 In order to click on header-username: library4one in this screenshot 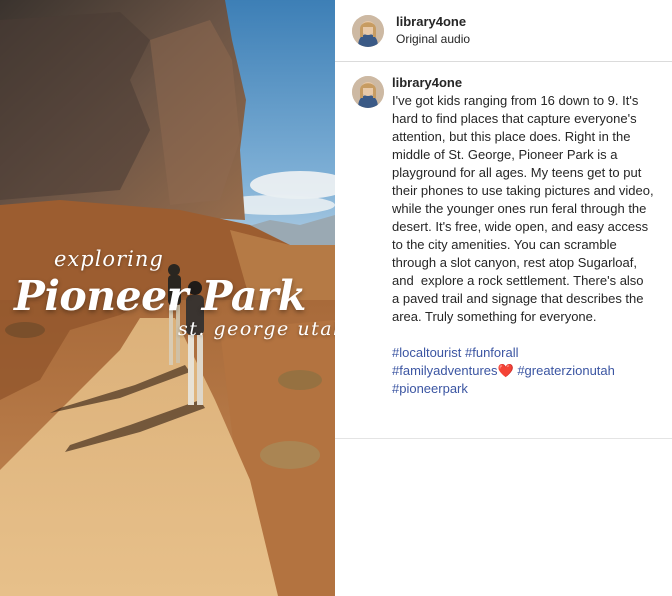, I will do `click(433, 21)`.